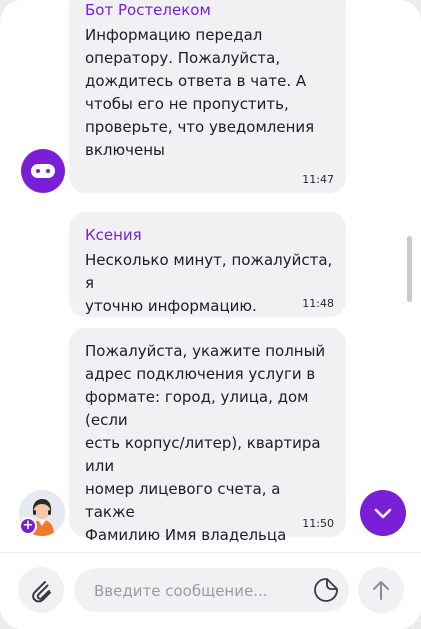  I want to click on composer-bar, so click(210, 590).